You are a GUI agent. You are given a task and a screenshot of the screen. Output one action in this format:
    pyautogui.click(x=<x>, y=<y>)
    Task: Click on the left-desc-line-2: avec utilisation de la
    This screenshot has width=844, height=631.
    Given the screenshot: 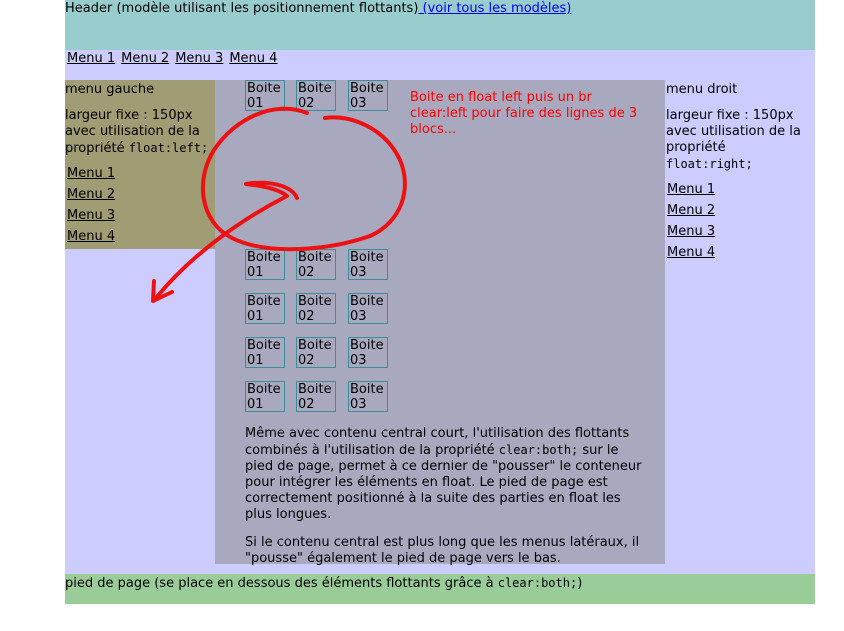 What is the action you would take?
    pyautogui.click(x=132, y=131)
    